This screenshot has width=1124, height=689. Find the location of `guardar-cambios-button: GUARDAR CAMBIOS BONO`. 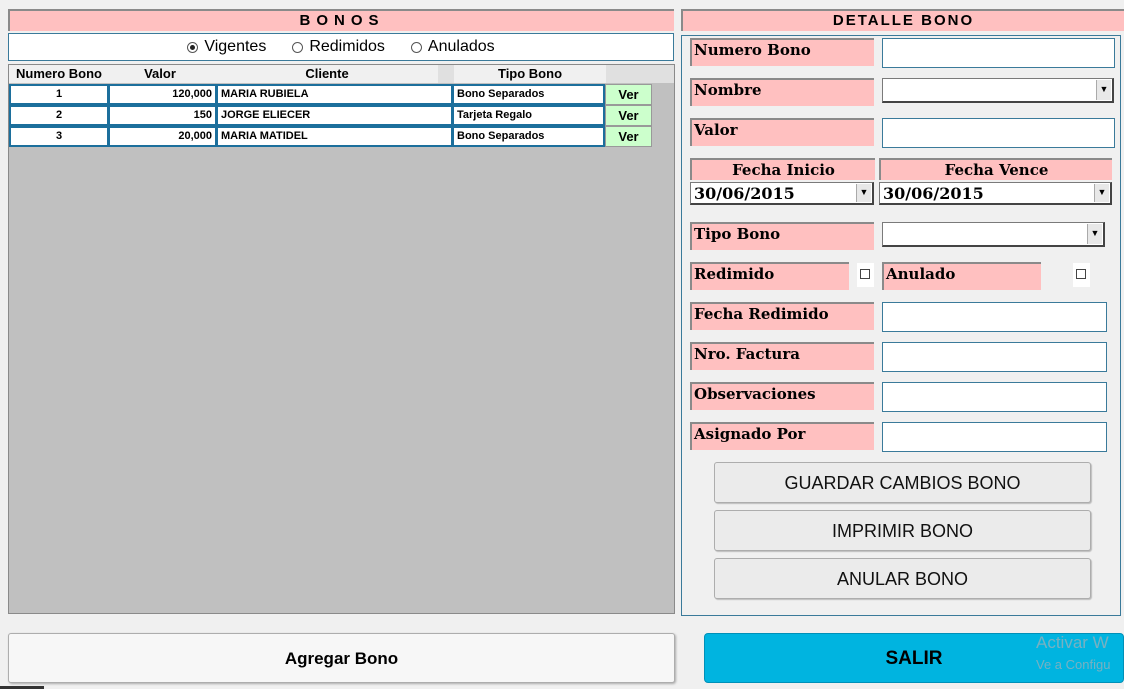

guardar-cambios-button: GUARDAR CAMBIOS BONO is located at coordinates (902, 482).